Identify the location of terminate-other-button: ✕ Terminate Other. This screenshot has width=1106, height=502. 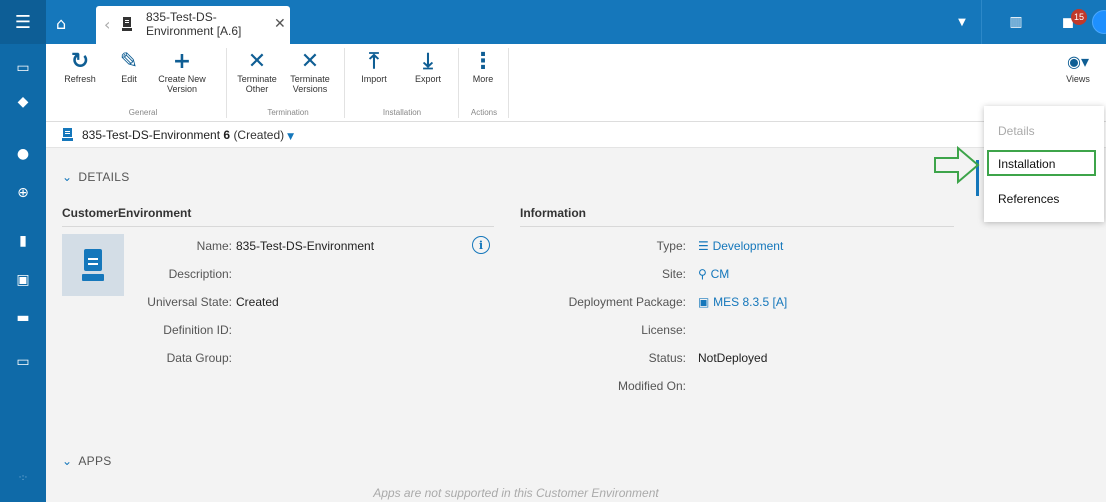
(257, 71).